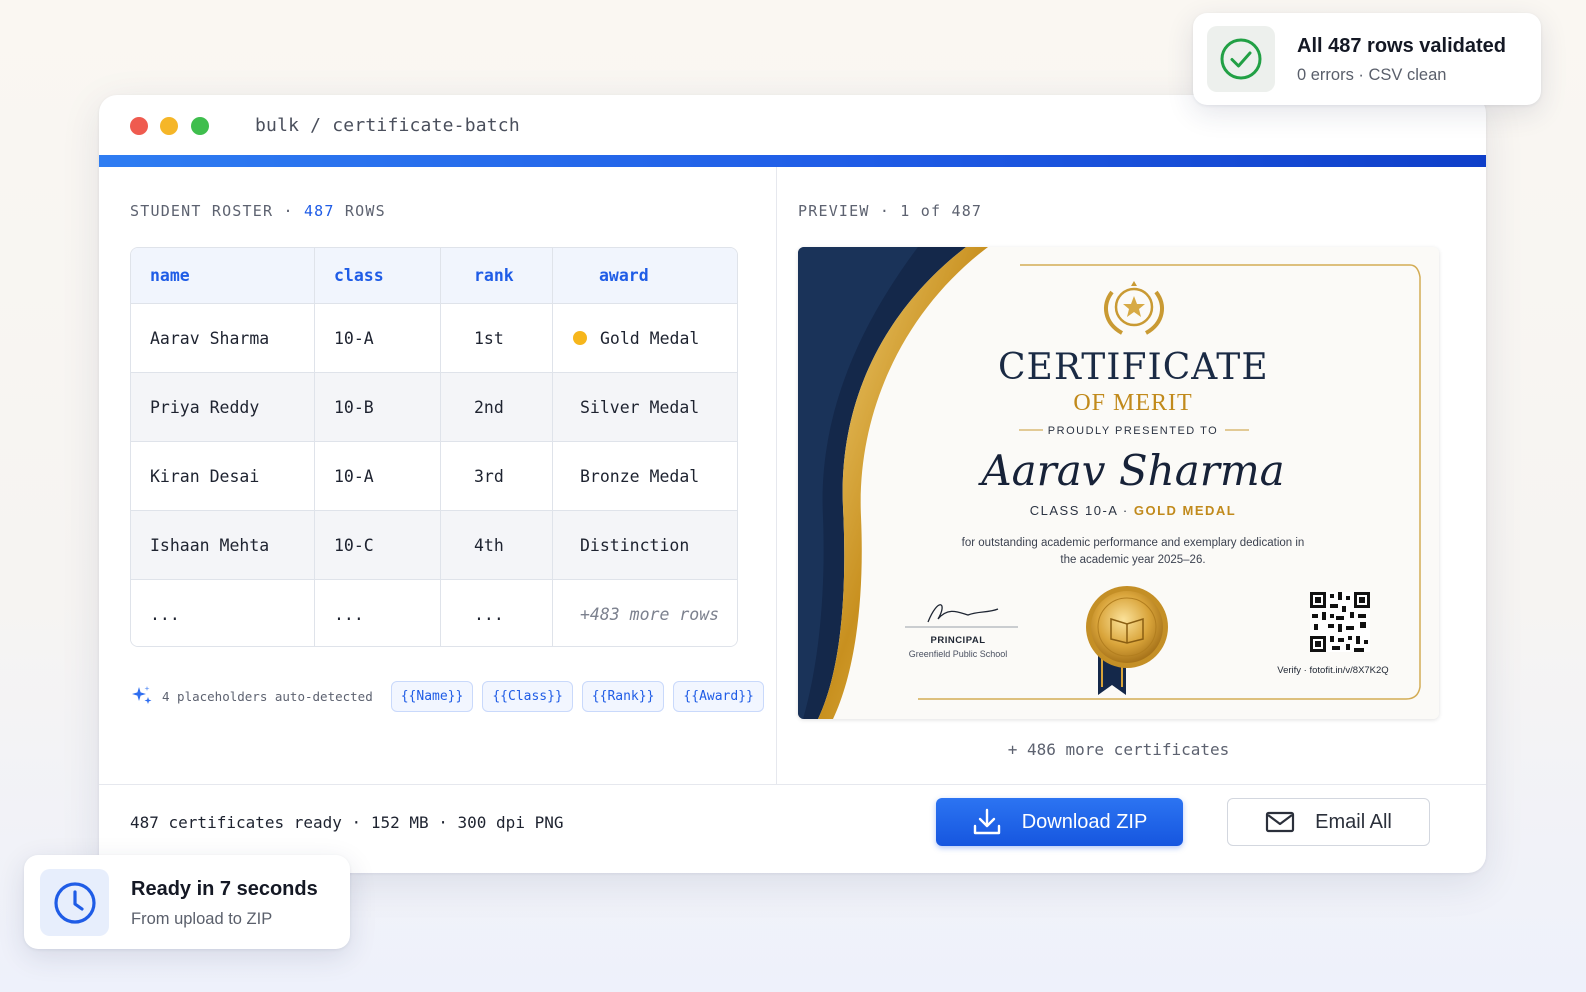 The image size is (1586, 992). I want to click on more-rows-text: +483 more rows, so click(650, 614).